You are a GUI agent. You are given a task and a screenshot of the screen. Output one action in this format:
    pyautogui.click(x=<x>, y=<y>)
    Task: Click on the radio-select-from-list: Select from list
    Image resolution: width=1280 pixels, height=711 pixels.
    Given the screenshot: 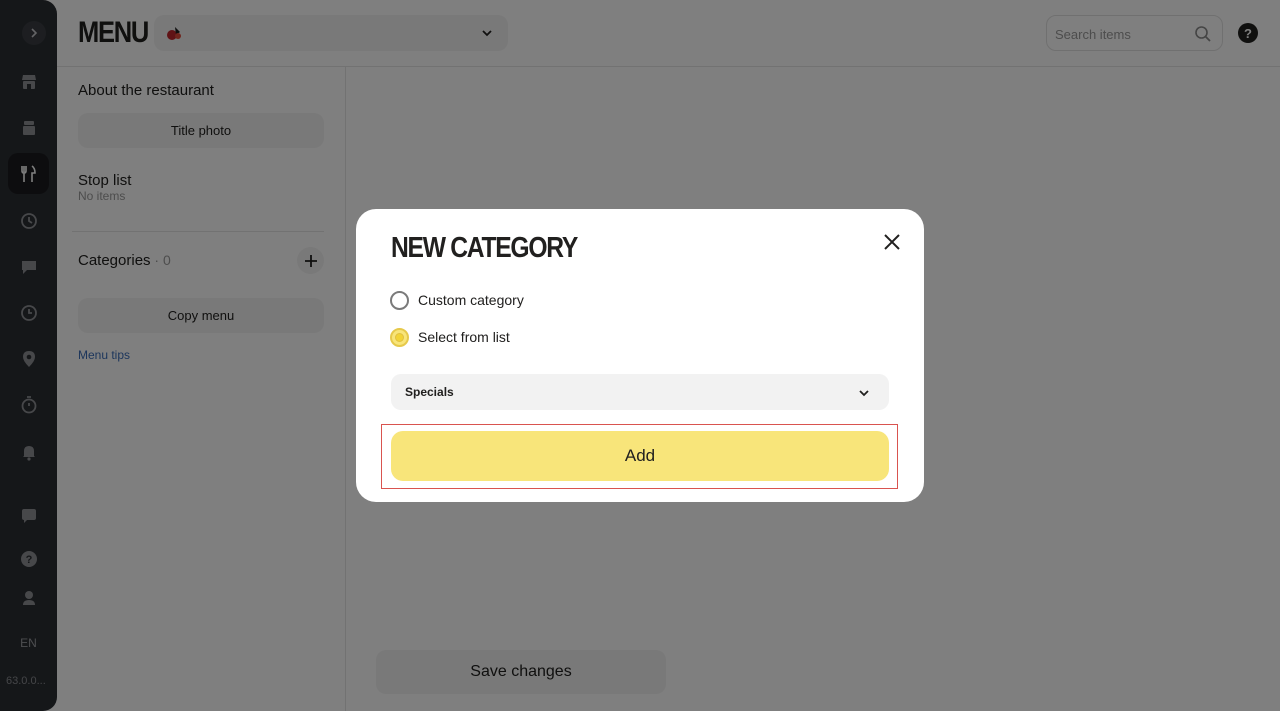 What is the action you would take?
    pyautogui.click(x=450, y=337)
    